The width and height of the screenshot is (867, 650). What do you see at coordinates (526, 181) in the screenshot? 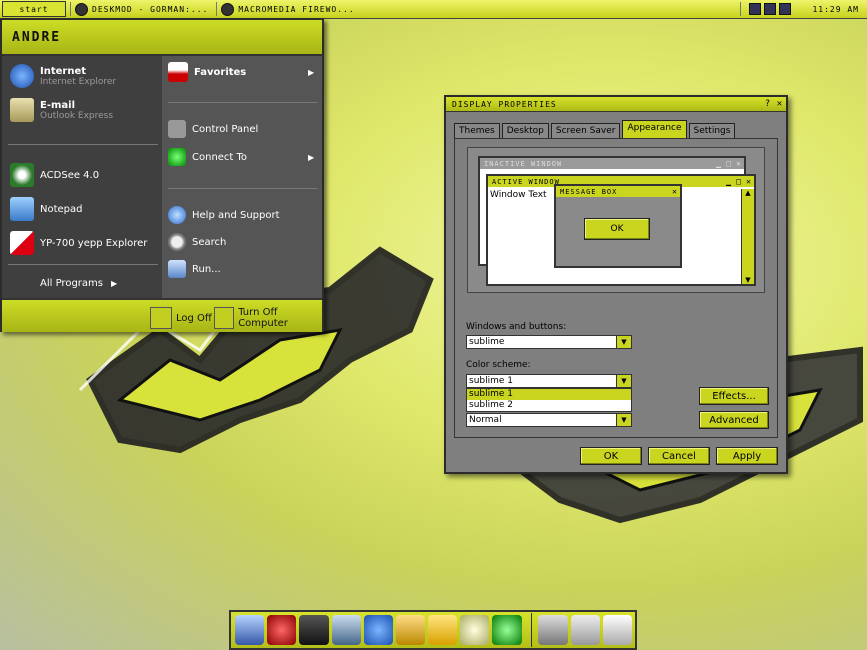
I see `active-title: ACTIVE WINDOW` at bounding box center [526, 181].